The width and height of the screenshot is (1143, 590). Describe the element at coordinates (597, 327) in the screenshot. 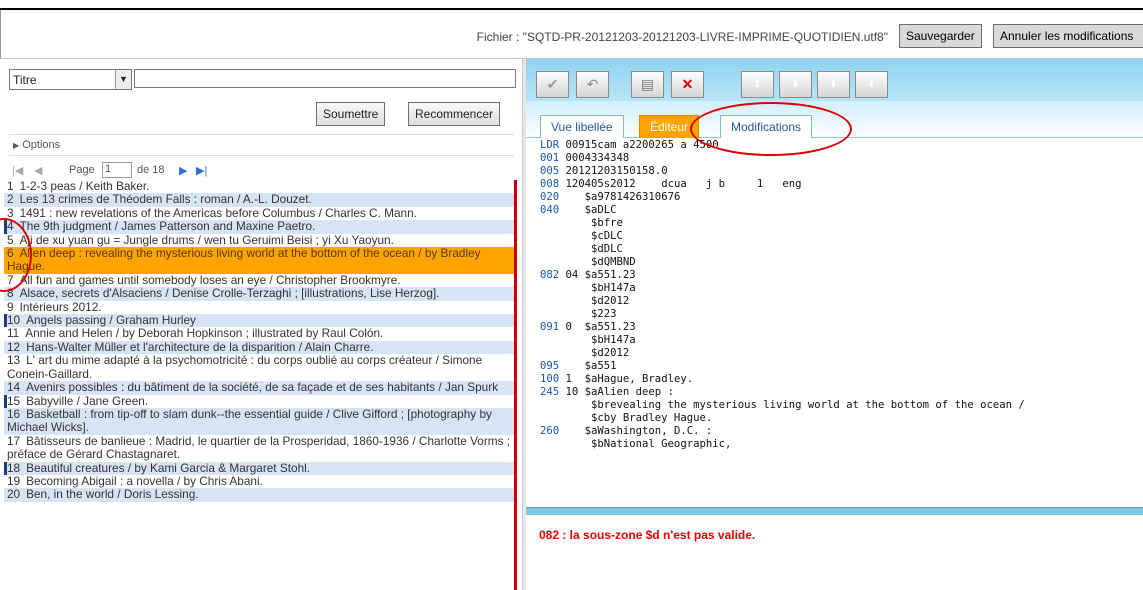

I see `marc-content: 0 $a551.23` at that location.